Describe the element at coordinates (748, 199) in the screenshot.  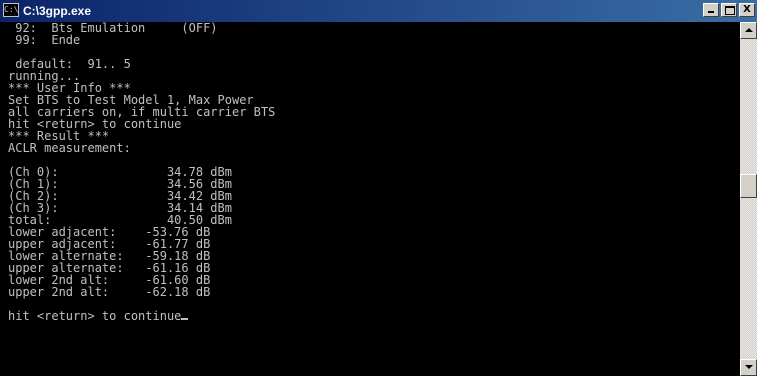
I see `vertical-scrollbar` at that location.